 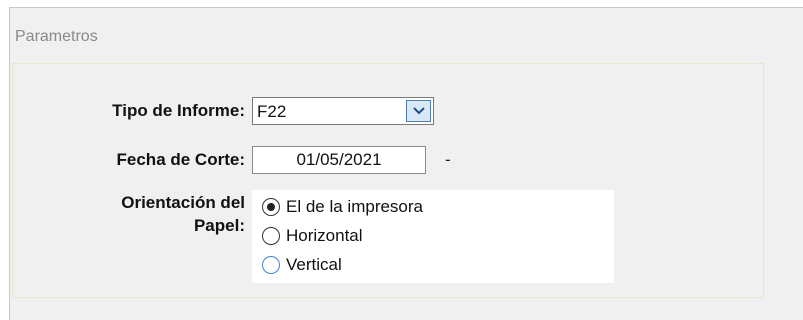 I want to click on radio-horizontal: Horizontal, so click(x=312, y=236).